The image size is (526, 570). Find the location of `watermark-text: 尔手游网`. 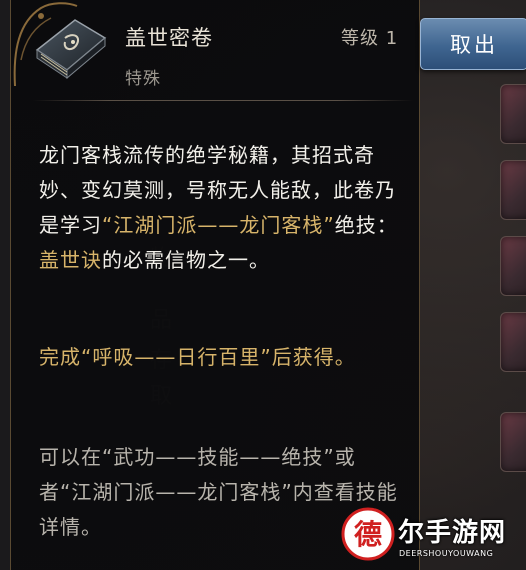

watermark-text: 尔手游网 is located at coordinates (452, 533).